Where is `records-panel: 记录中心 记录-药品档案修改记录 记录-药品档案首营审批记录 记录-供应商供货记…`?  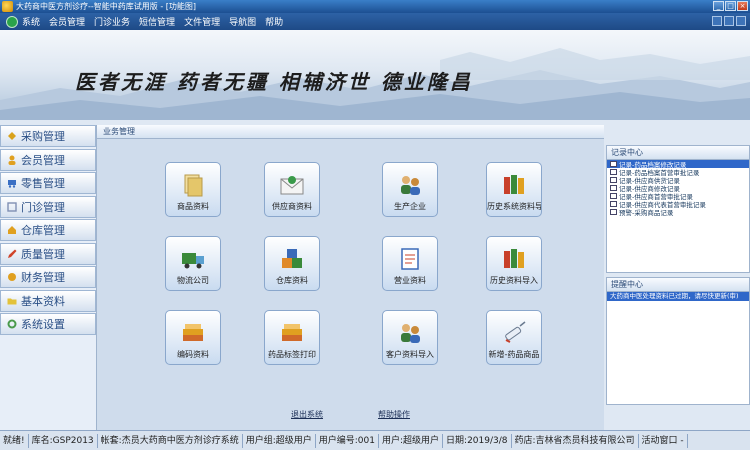 records-panel: 记录中心 记录-药品档案修改记录 记录-药品档案首营审批记录 记录-供应商供货记… is located at coordinates (678, 209).